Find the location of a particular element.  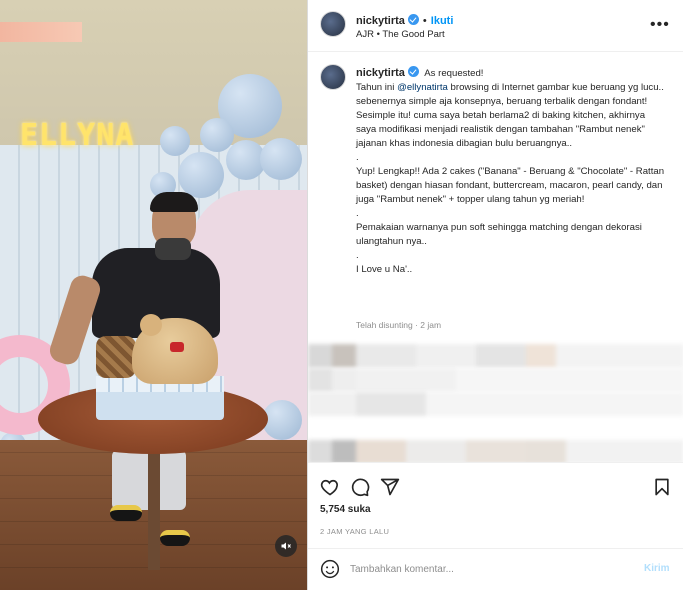

edited-timestamp: Telah disunting · 2 jam is located at coordinates (399, 325).